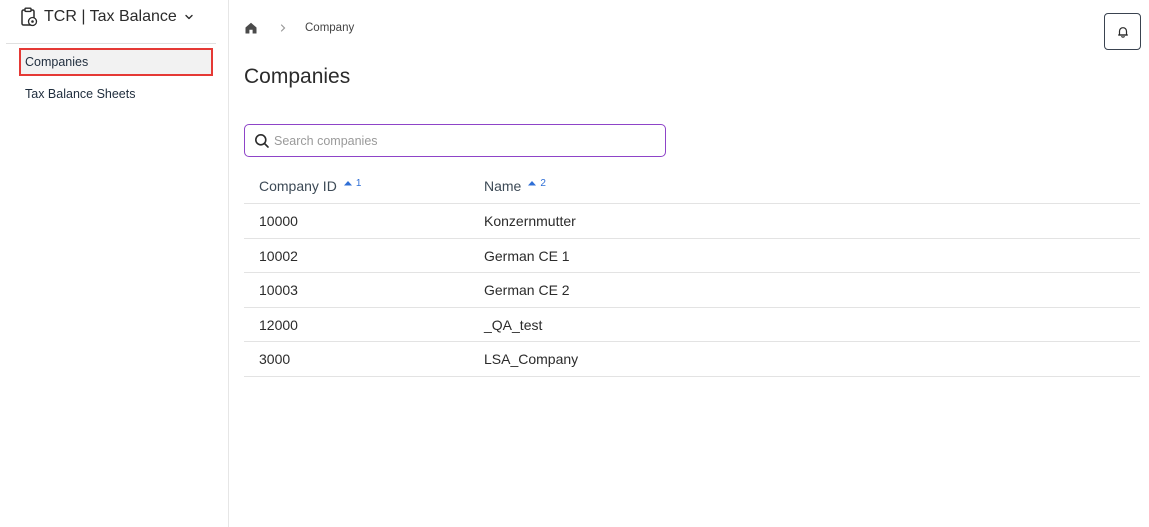  Describe the element at coordinates (692, 221) in the screenshot. I see `table-row: 10000 Konzernmutter` at that location.